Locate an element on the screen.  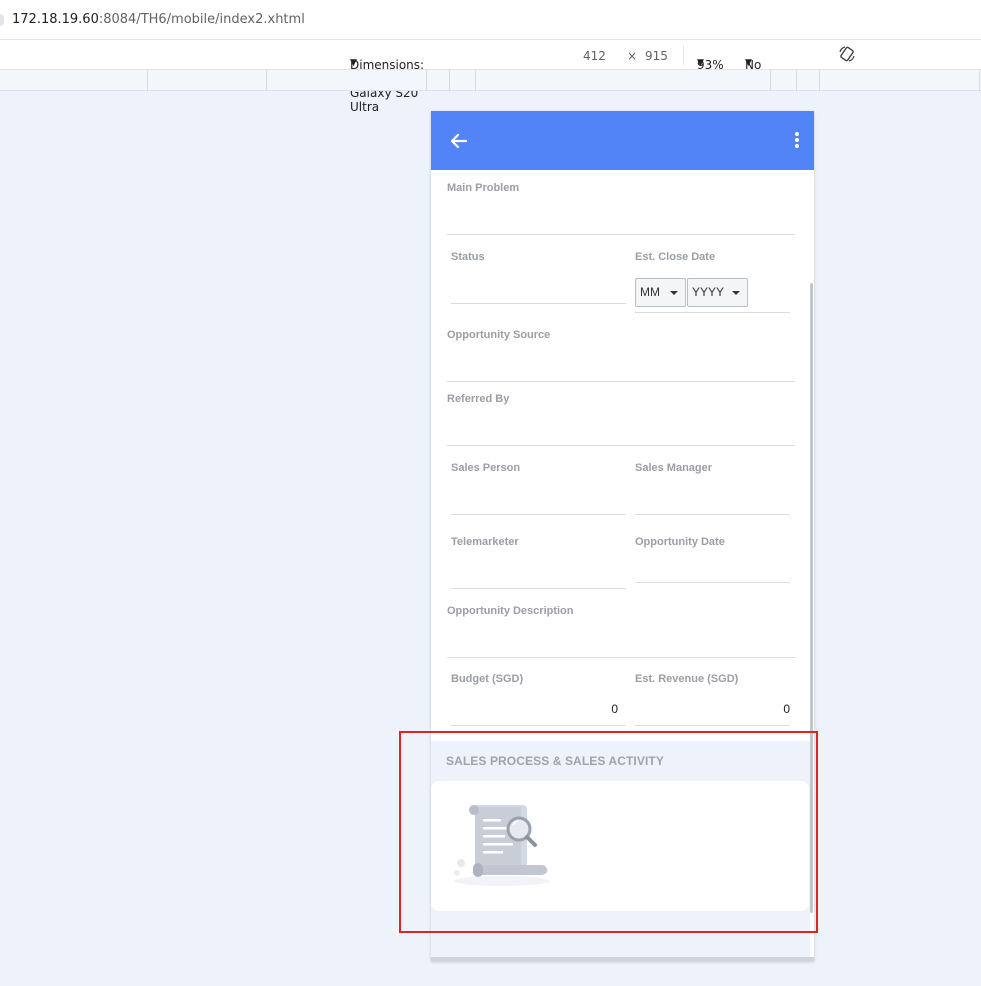
sales-manager-label: Sales Manager is located at coordinates (674, 468).